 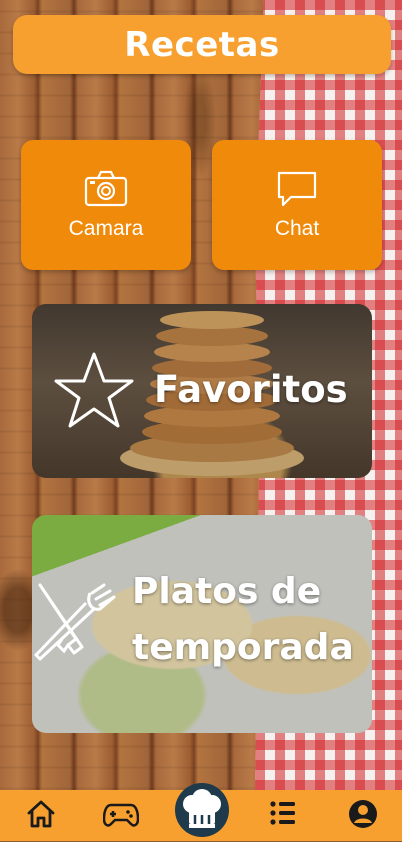 I want to click on home-icon, so click(x=41, y=814).